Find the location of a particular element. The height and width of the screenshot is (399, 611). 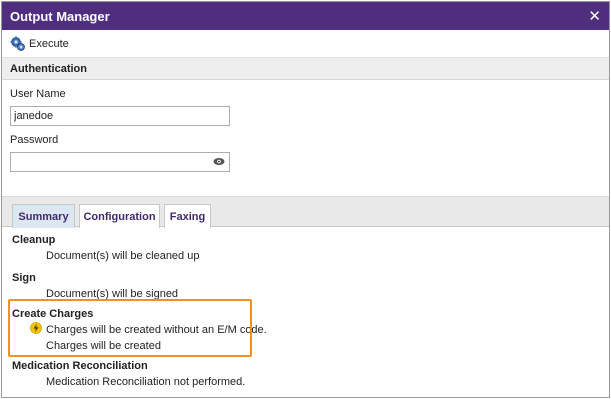

toolbar: Execute is located at coordinates (305, 44).